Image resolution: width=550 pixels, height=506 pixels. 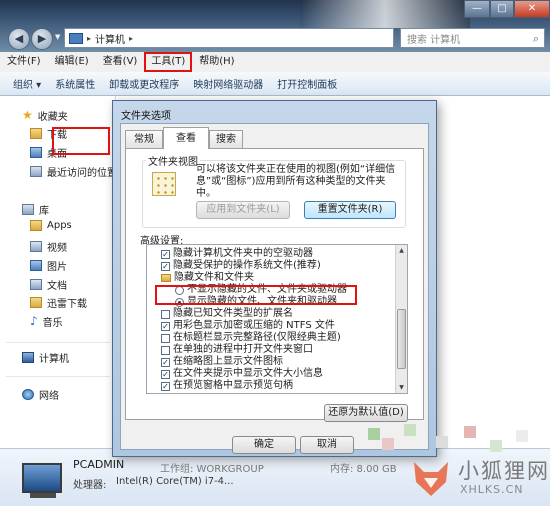 What do you see at coordinates (27, 83) in the screenshot?
I see `organize-button: 组织 ▾` at bounding box center [27, 83].